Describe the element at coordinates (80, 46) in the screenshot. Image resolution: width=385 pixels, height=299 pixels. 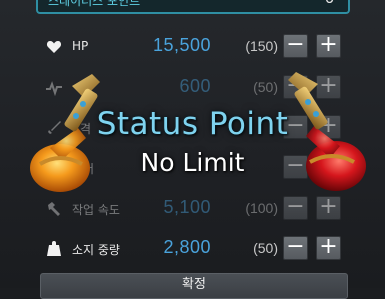
I see `stat-label: HP` at that location.